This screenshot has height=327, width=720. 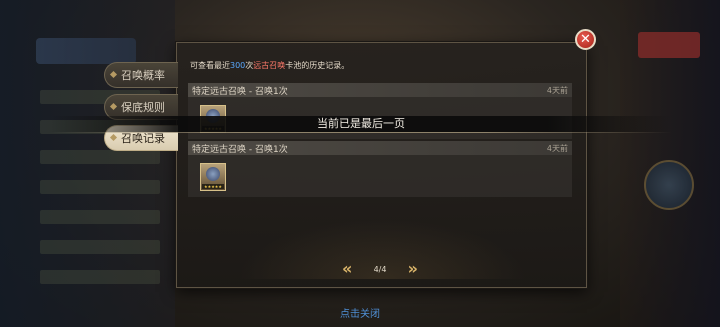 I want to click on history-record: 特定远古召唤 - 召唤1次 4天前 ★★★★★, so click(x=380, y=169).